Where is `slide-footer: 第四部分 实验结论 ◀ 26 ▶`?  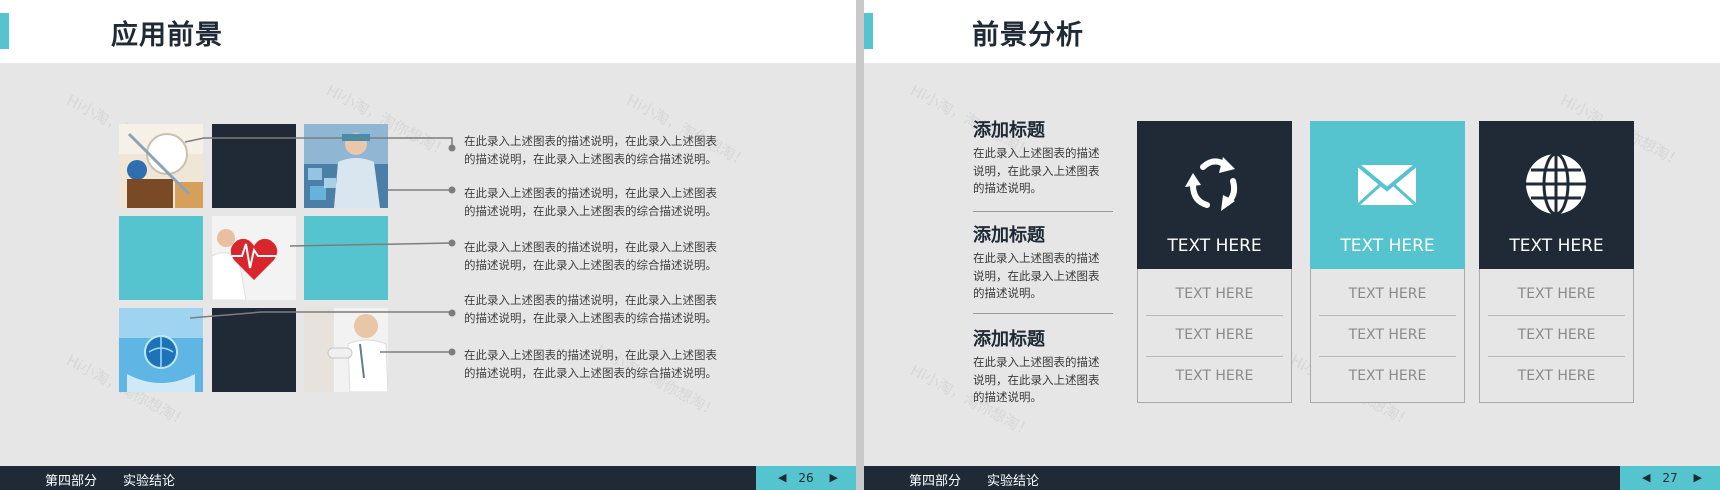
slide-footer: 第四部分 实验结论 ◀ 26 ▶ is located at coordinates (428, 478).